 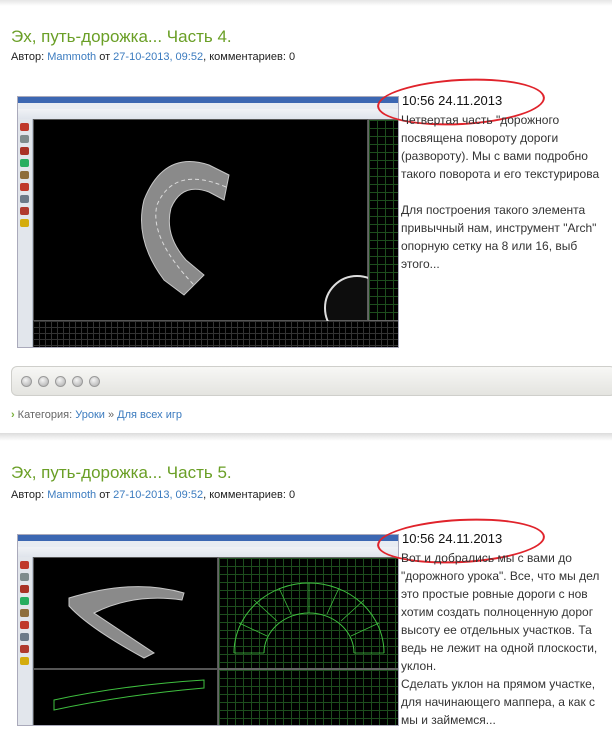 I want to click on excerpt-line: привычный нам, инструмент "Arch", so click(x=499, y=228).